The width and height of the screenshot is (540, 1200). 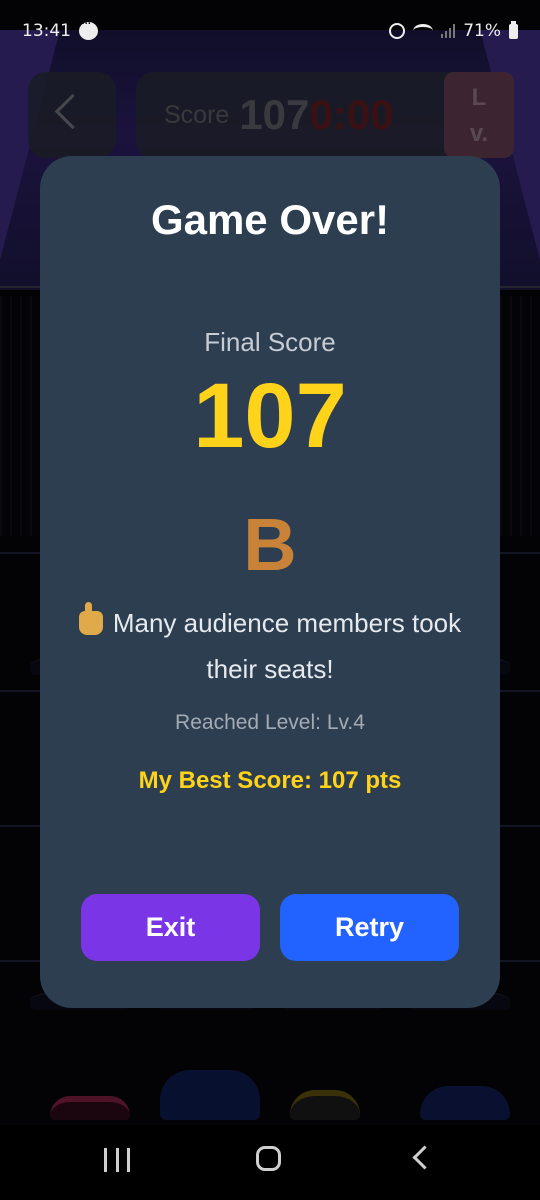 What do you see at coordinates (270, 544) in the screenshot?
I see `grade-letter: B` at bounding box center [270, 544].